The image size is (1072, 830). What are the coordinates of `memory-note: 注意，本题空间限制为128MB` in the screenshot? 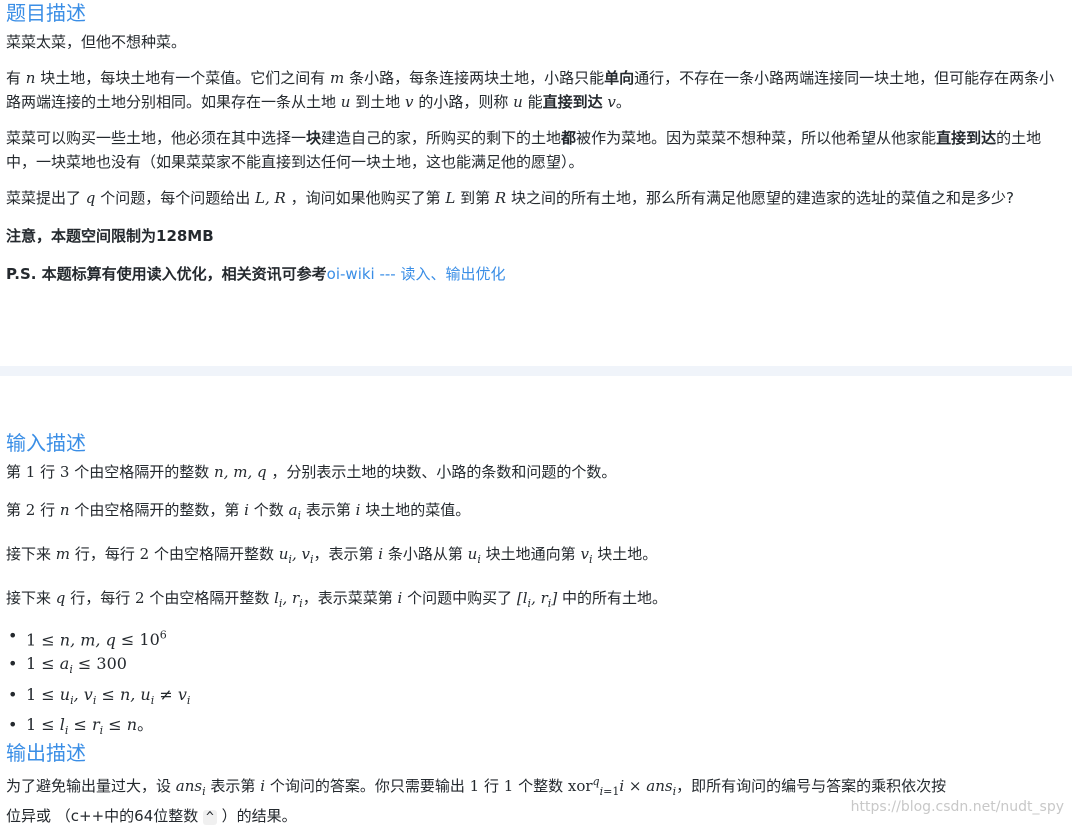 It's located at (110, 236).